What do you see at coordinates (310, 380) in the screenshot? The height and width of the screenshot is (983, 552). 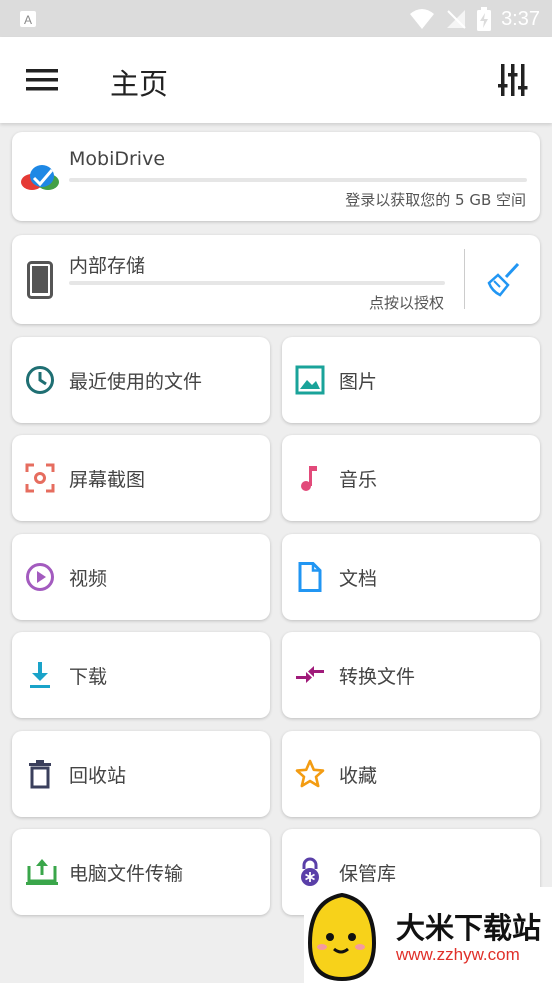 I see `image-icon` at bounding box center [310, 380].